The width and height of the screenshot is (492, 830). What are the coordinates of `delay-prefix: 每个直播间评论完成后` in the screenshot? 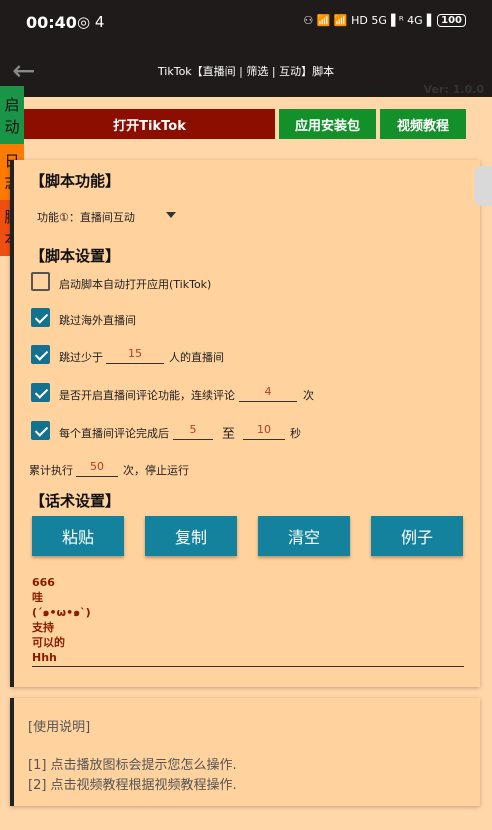 It's located at (114, 433).